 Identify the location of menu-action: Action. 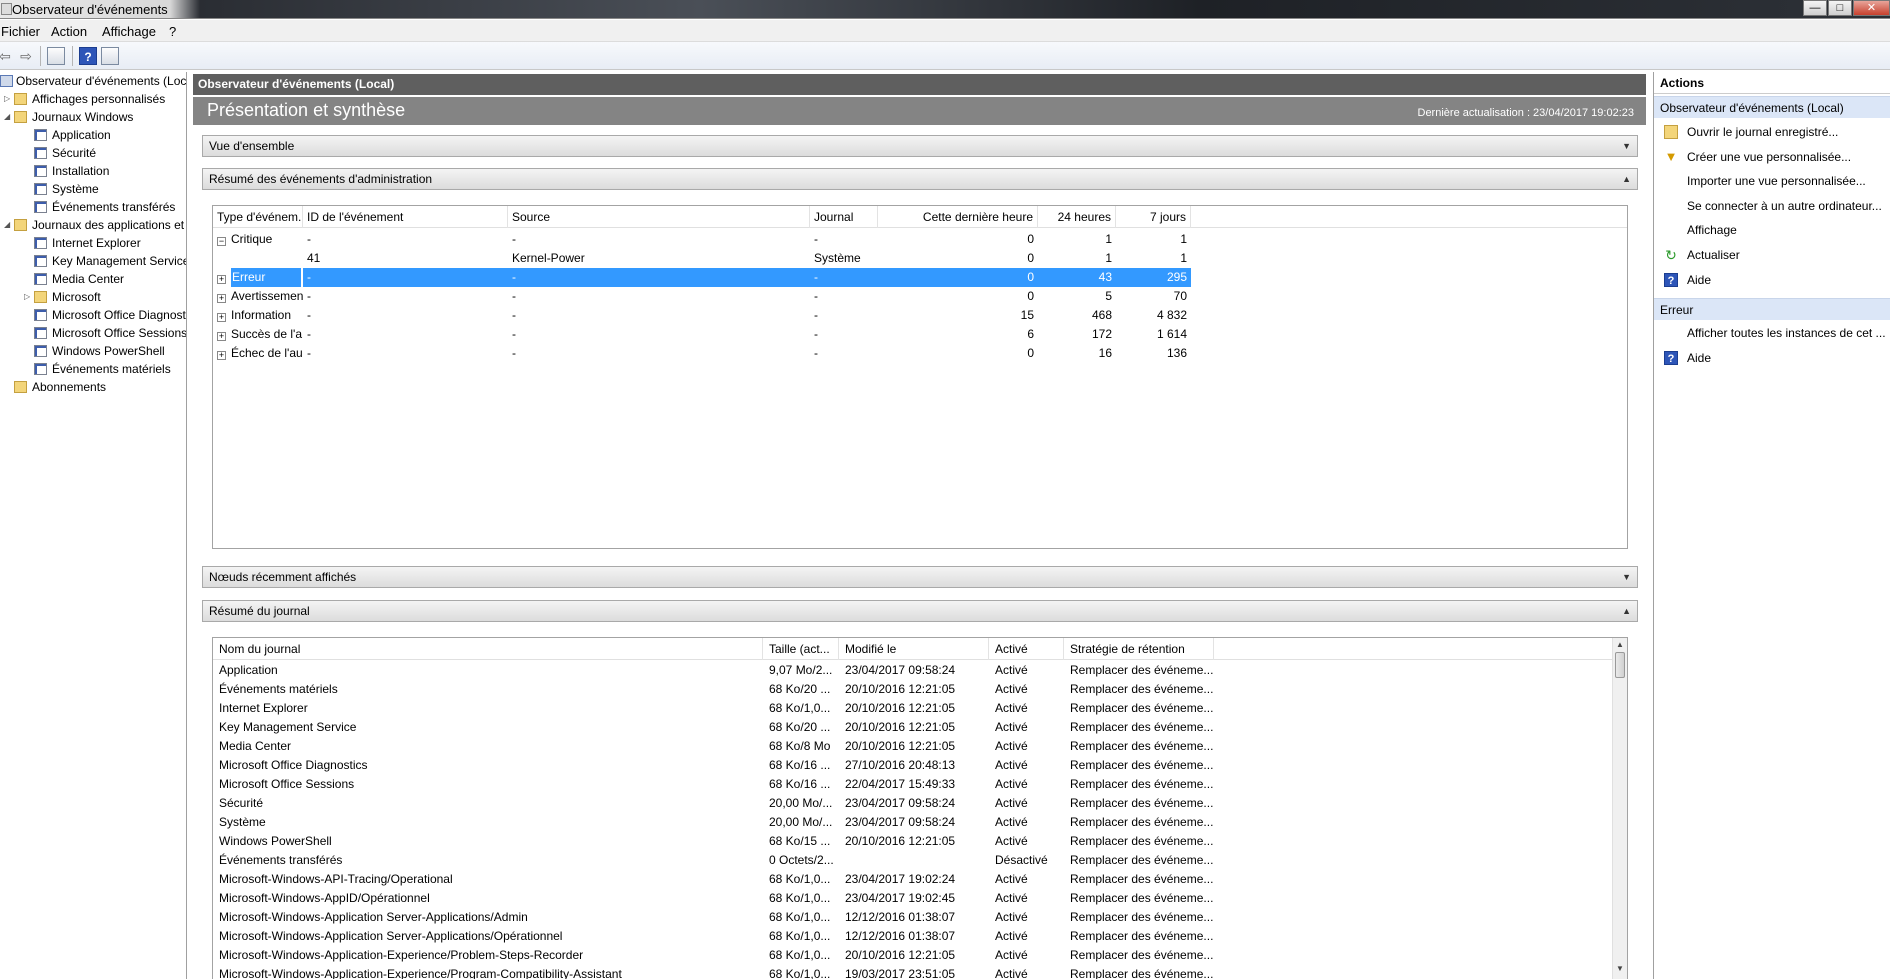
(69, 31).